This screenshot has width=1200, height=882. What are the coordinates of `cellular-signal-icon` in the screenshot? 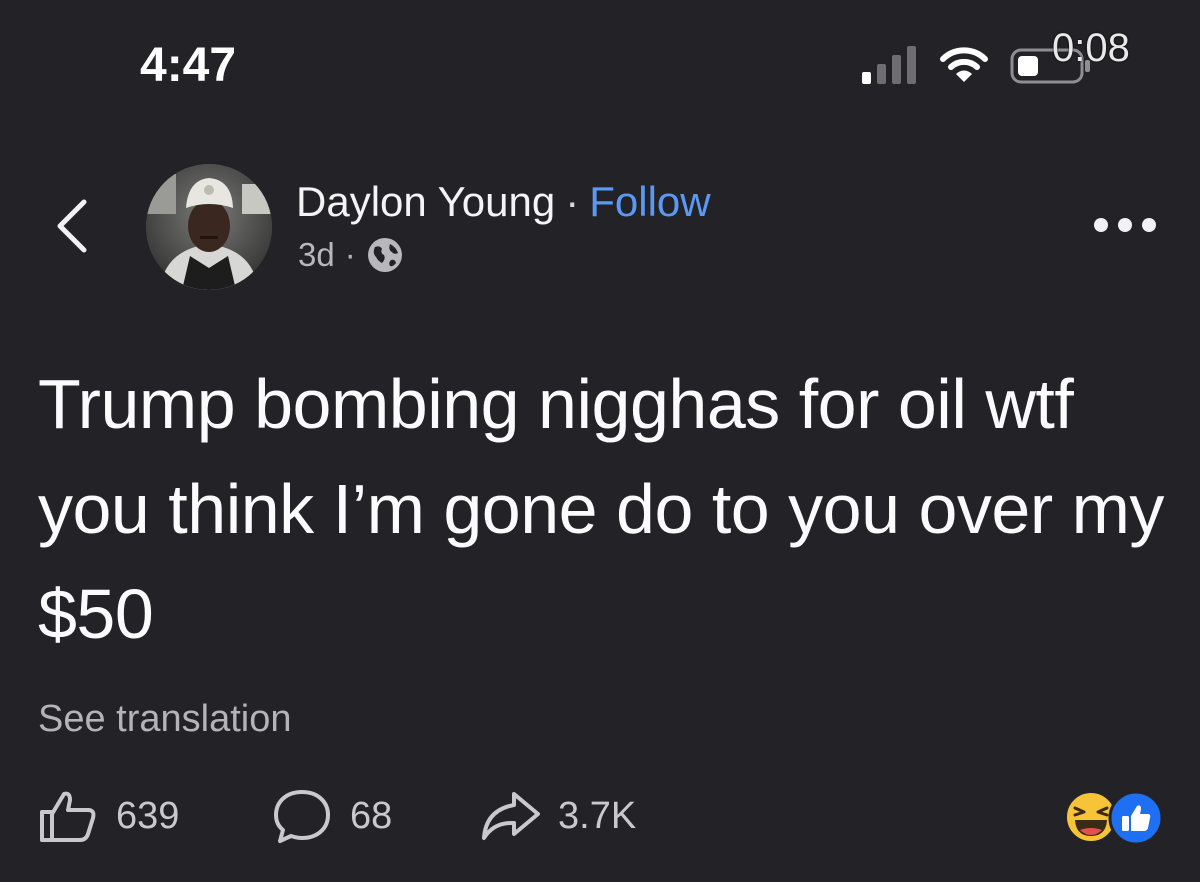 It's located at (889, 65).